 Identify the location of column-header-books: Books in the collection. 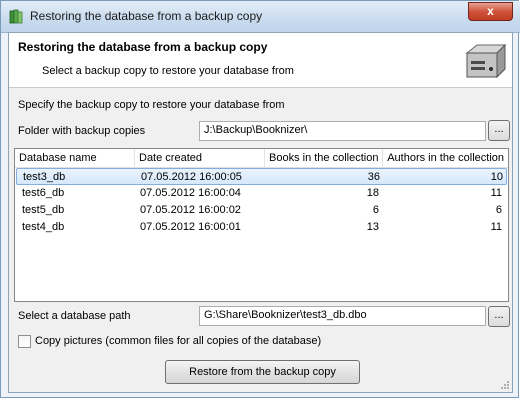
(324, 158).